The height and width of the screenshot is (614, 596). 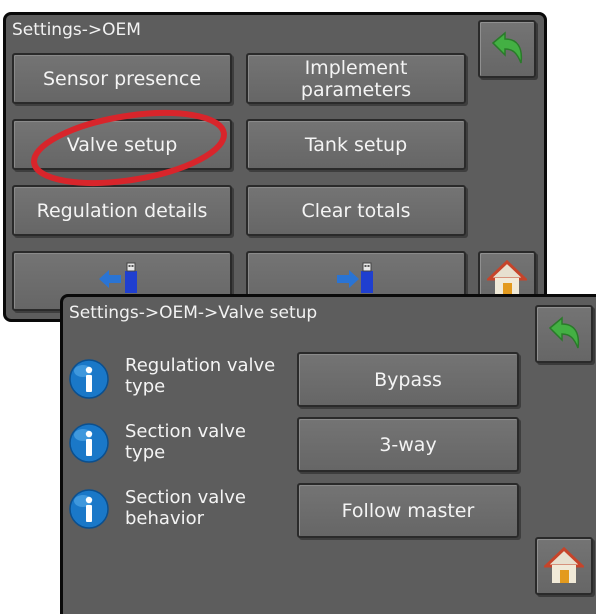 I want to click on section-valve-type-dropdown: 3-way, so click(x=408, y=444).